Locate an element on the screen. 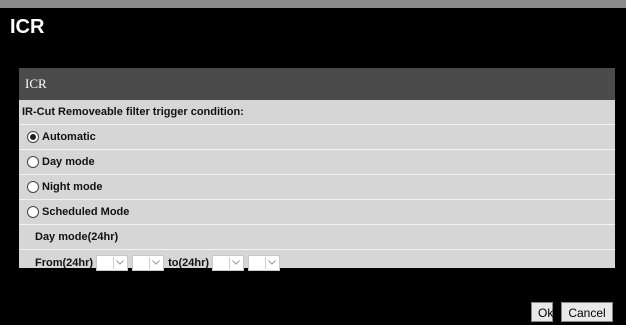 The image size is (626, 325). scheduled-mode-label: Scheduled Mode is located at coordinates (86, 212).